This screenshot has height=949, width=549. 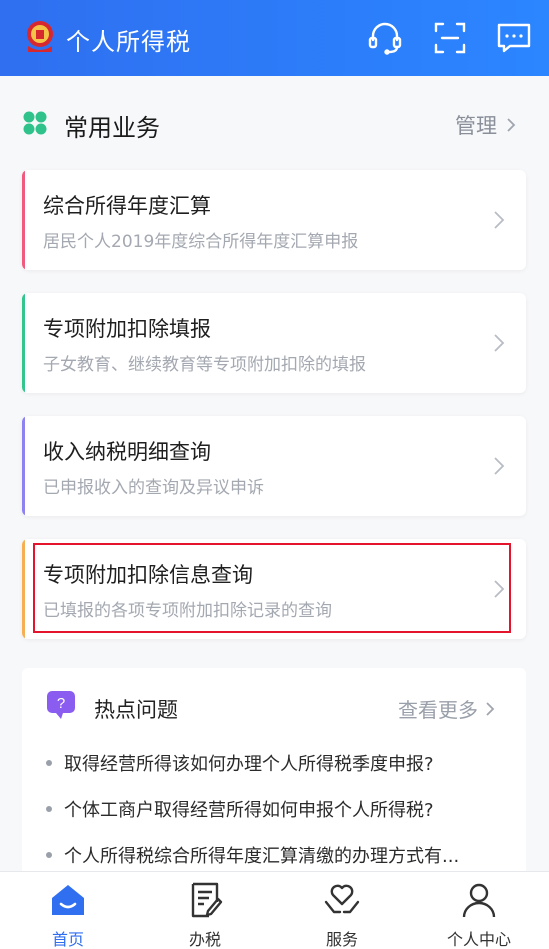 I want to click on card-subtitle: 居民个人2019年度综合所得年度汇算申报, so click(x=201, y=242).